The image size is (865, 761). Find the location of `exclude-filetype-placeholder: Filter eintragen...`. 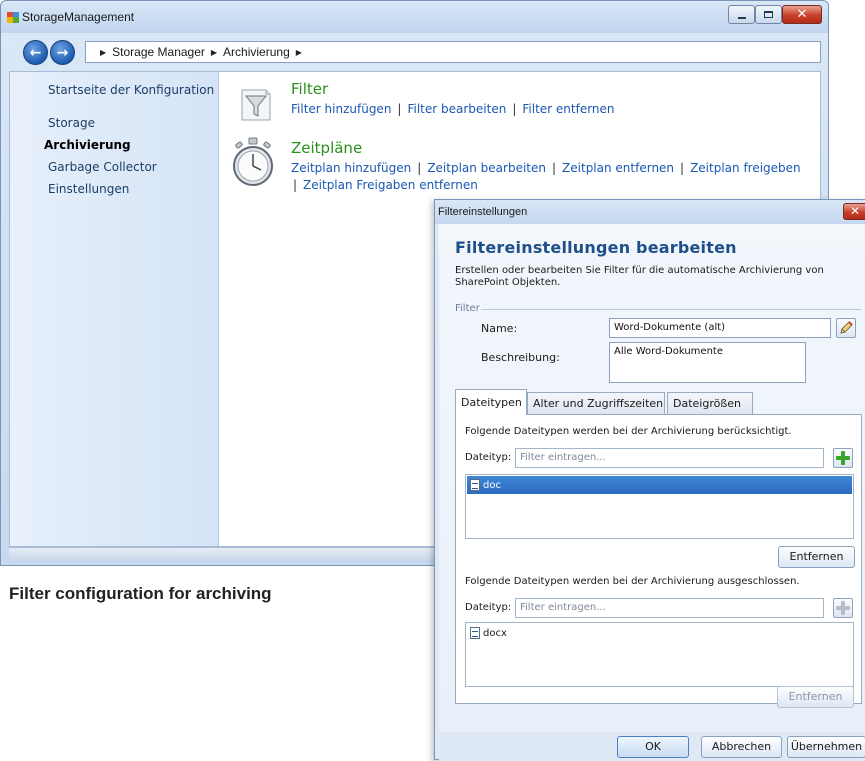

exclude-filetype-placeholder: Filter eintragen... is located at coordinates (563, 607).